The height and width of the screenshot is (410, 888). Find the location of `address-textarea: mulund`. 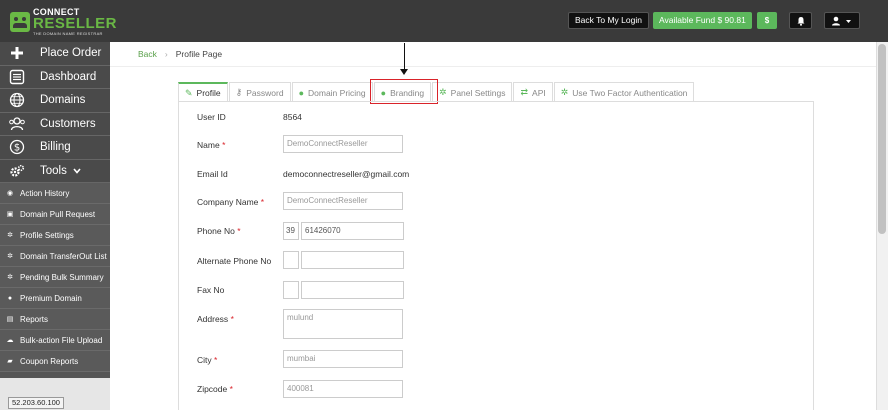

address-textarea: mulund is located at coordinates (343, 324).